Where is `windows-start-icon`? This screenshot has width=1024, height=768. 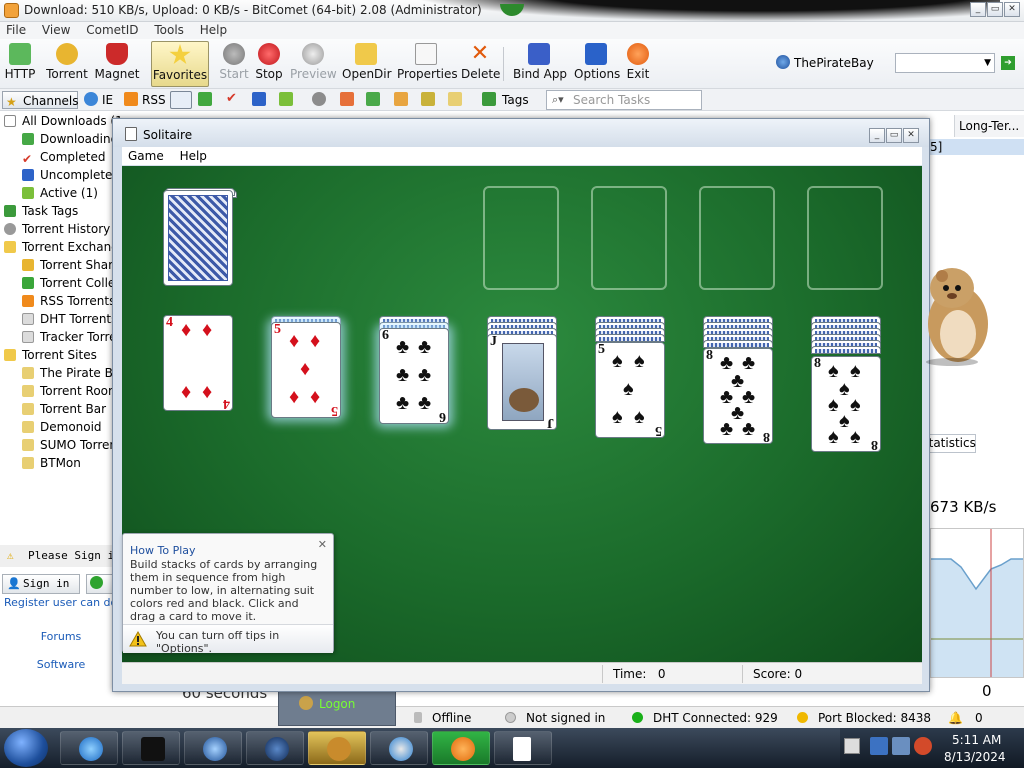 windows-start-icon is located at coordinates (26, 748).